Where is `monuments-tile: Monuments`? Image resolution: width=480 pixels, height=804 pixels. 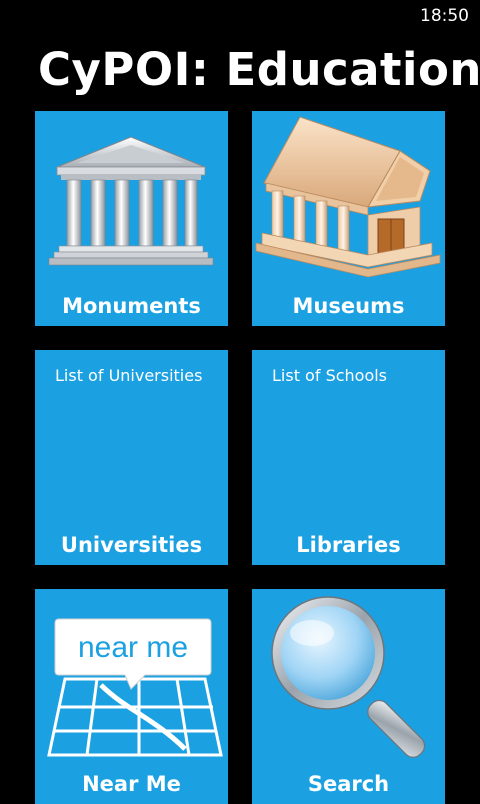
monuments-tile: Monuments is located at coordinates (131, 218).